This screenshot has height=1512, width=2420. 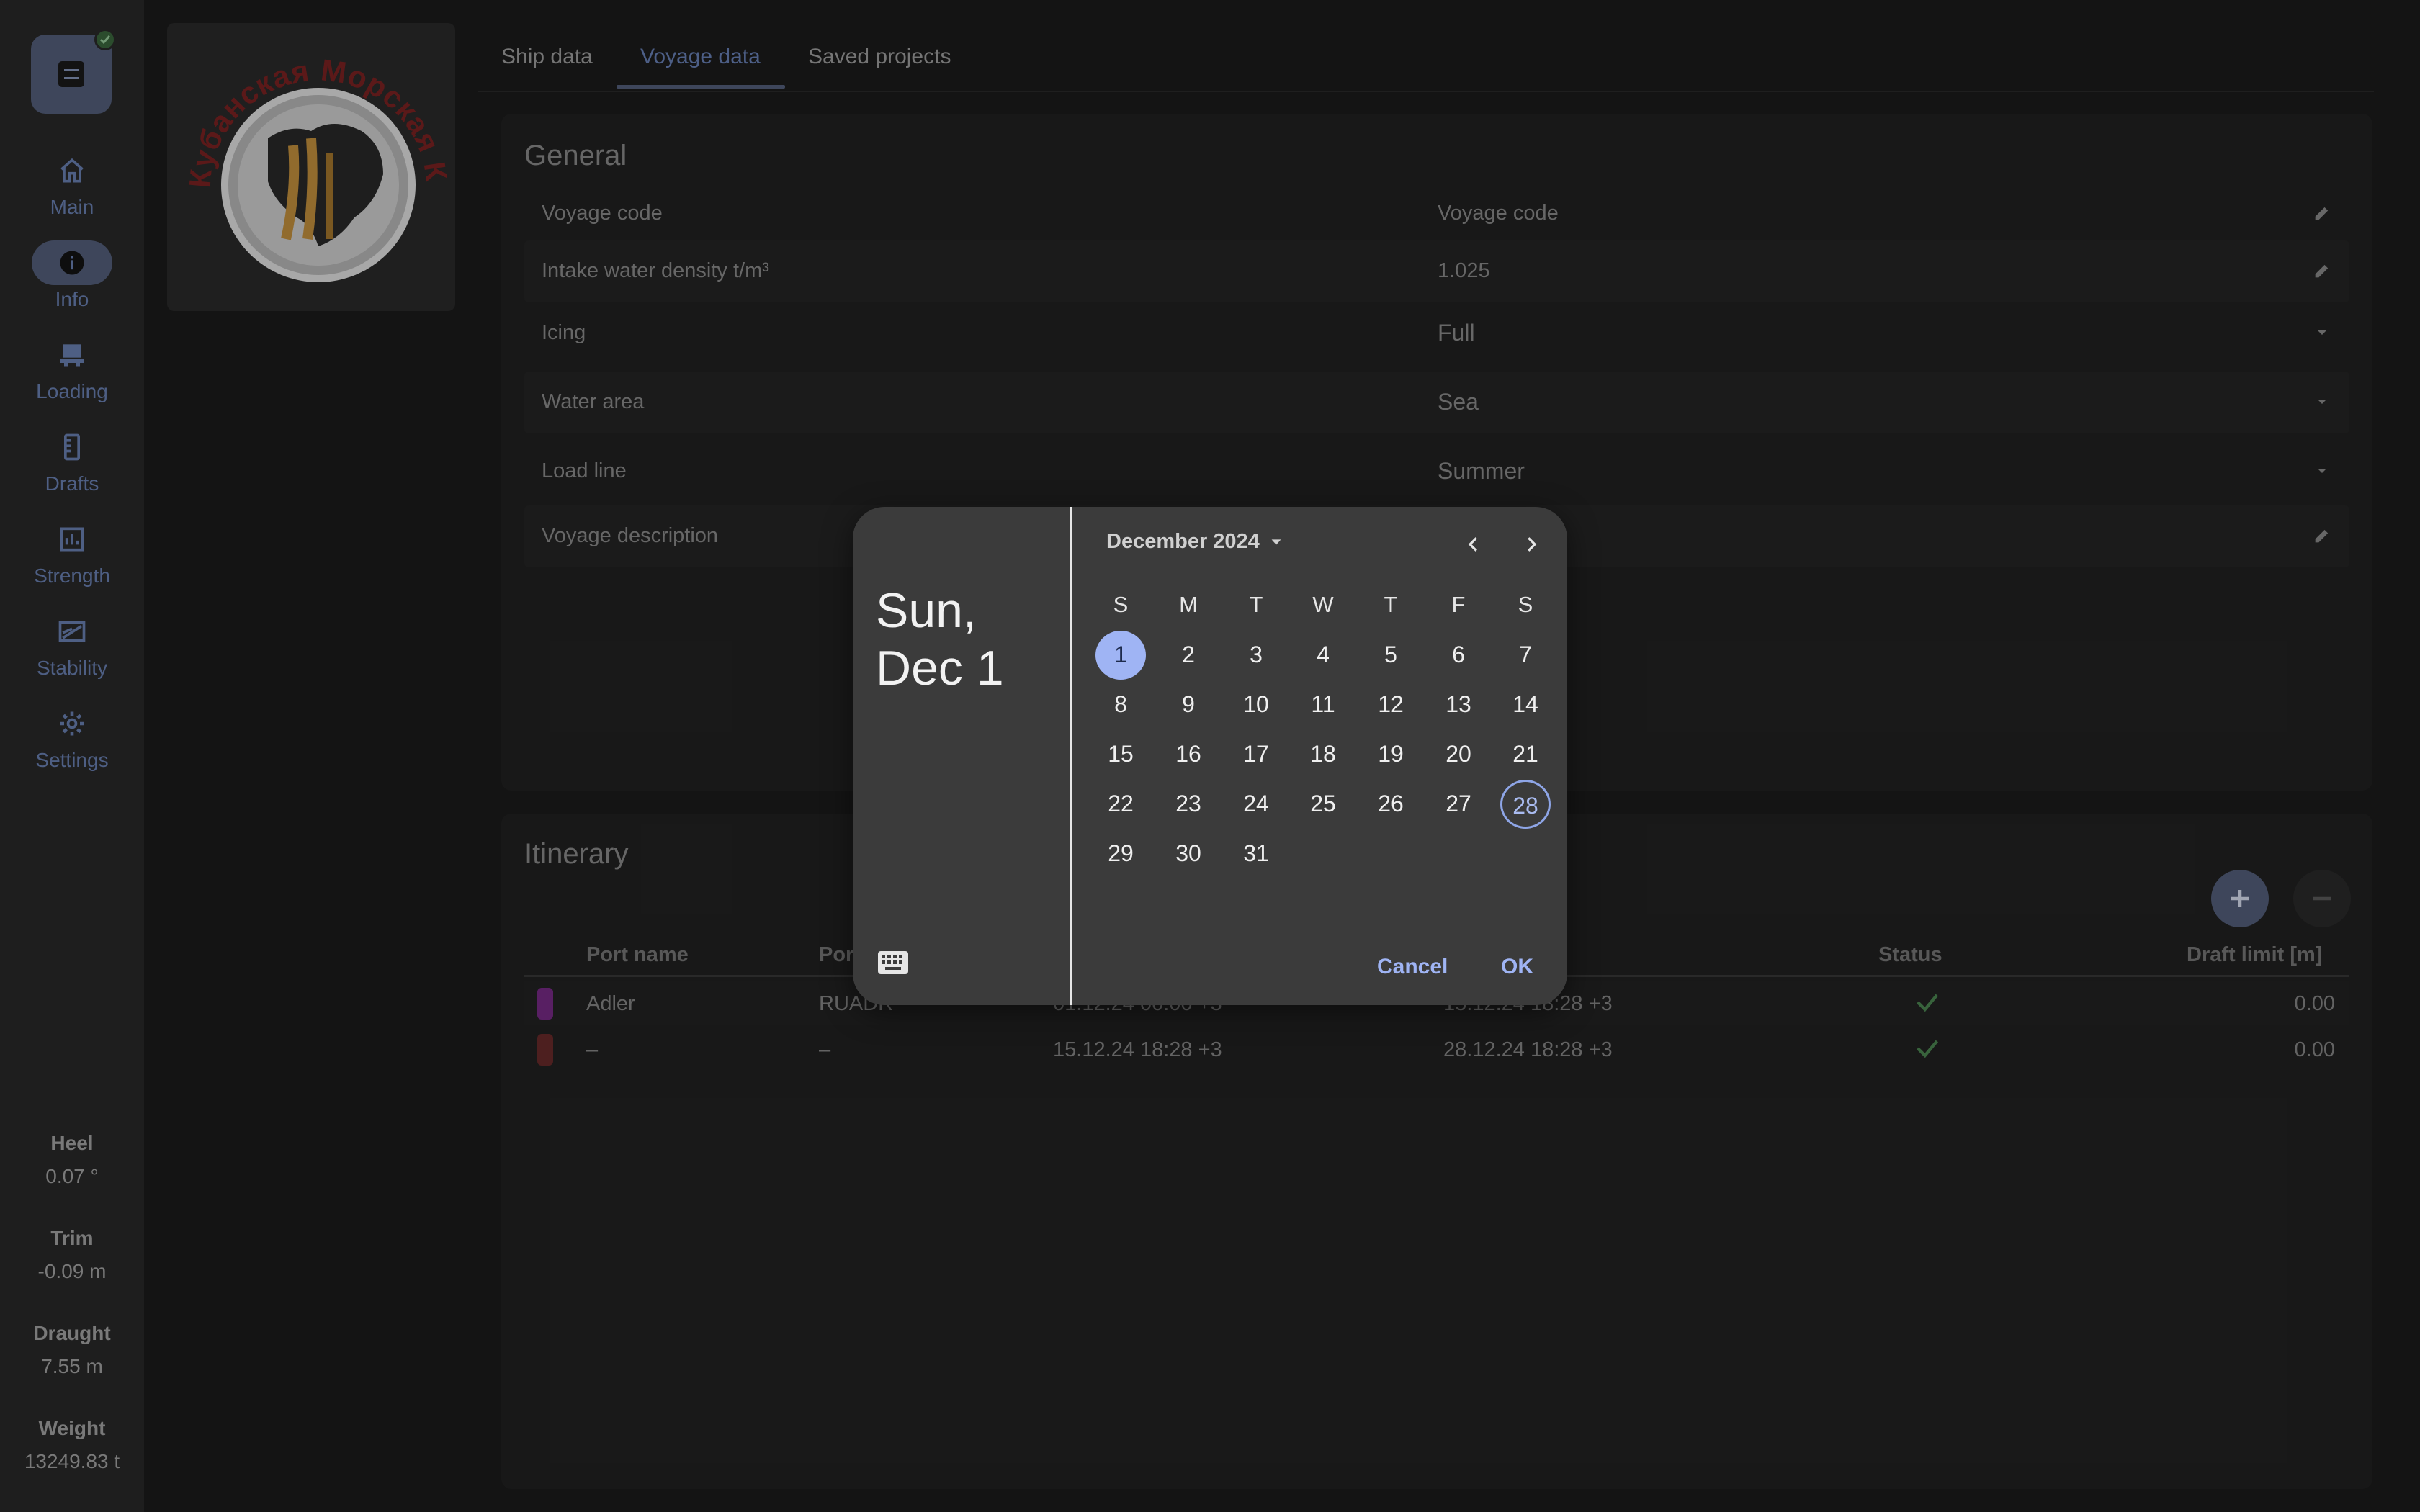 What do you see at coordinates (1188, 604) in the screenshot?
I see `weekday-label: M` at bounding box center [1188, 604].